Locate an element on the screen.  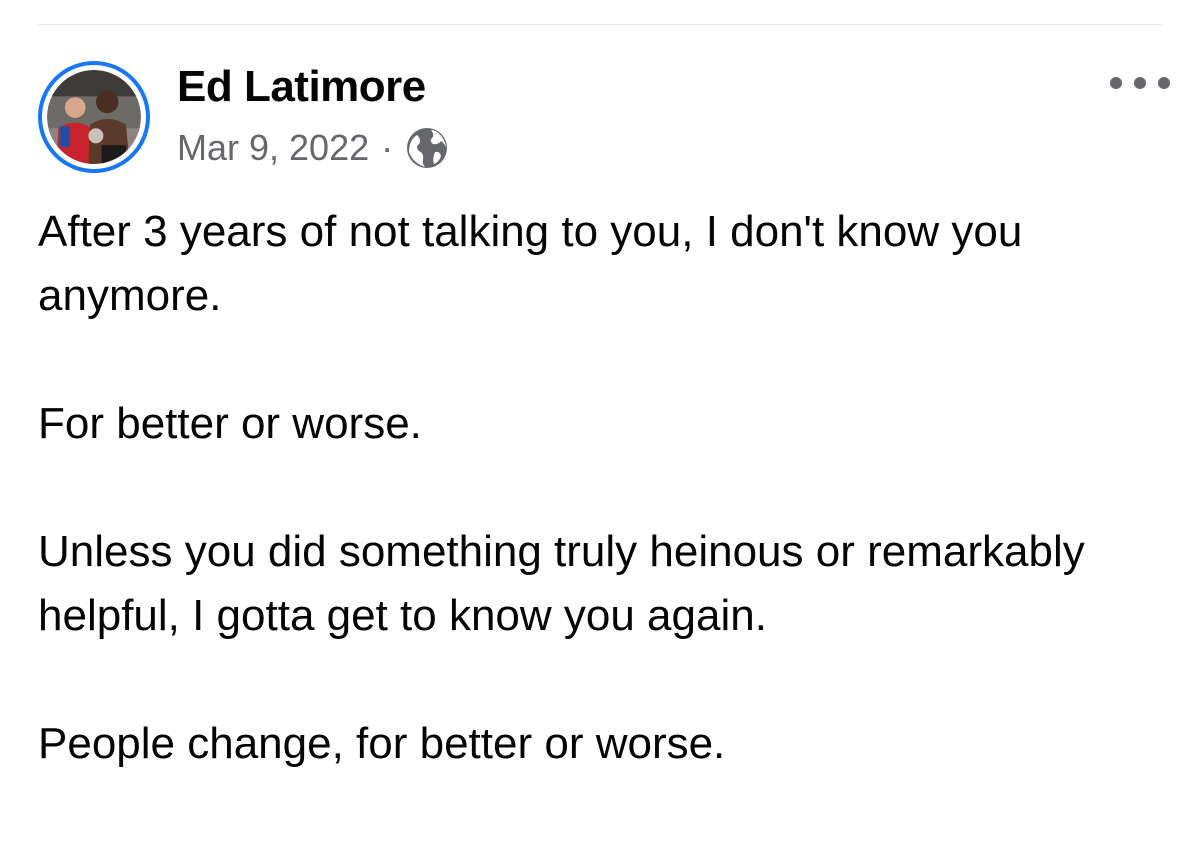
avatar is located at coordinates (94, 117).